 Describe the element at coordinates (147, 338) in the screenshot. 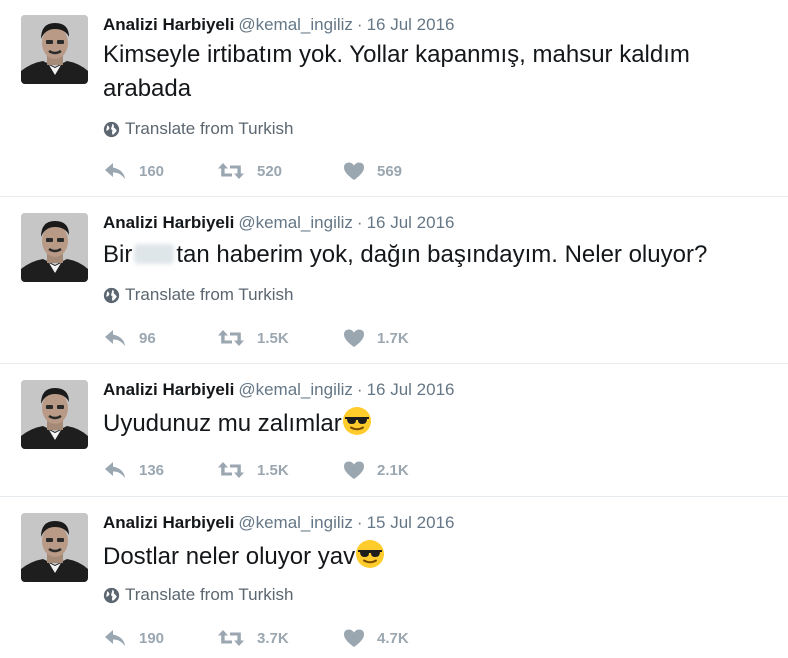

I see `reply-count: 96` at that location.